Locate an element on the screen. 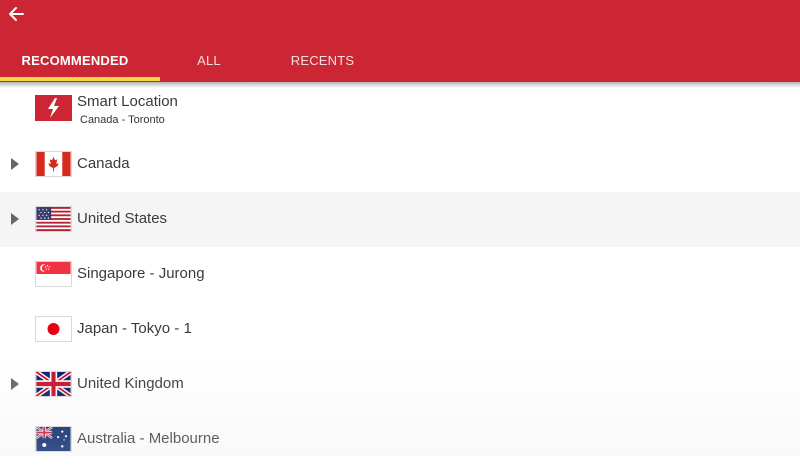 This screenshot has width=800, height=467. location-name: United Kingdom is located at coordinates (130, 383).